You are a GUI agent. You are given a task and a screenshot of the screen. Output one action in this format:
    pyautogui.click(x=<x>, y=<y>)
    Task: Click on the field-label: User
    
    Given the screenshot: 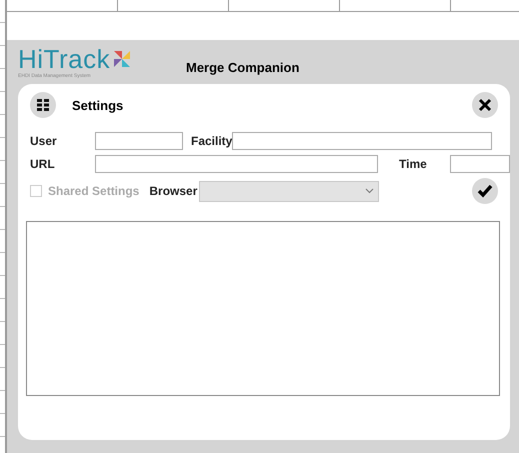 What is the action you would take?
    pyautogui.click(x=44, y=141)
    